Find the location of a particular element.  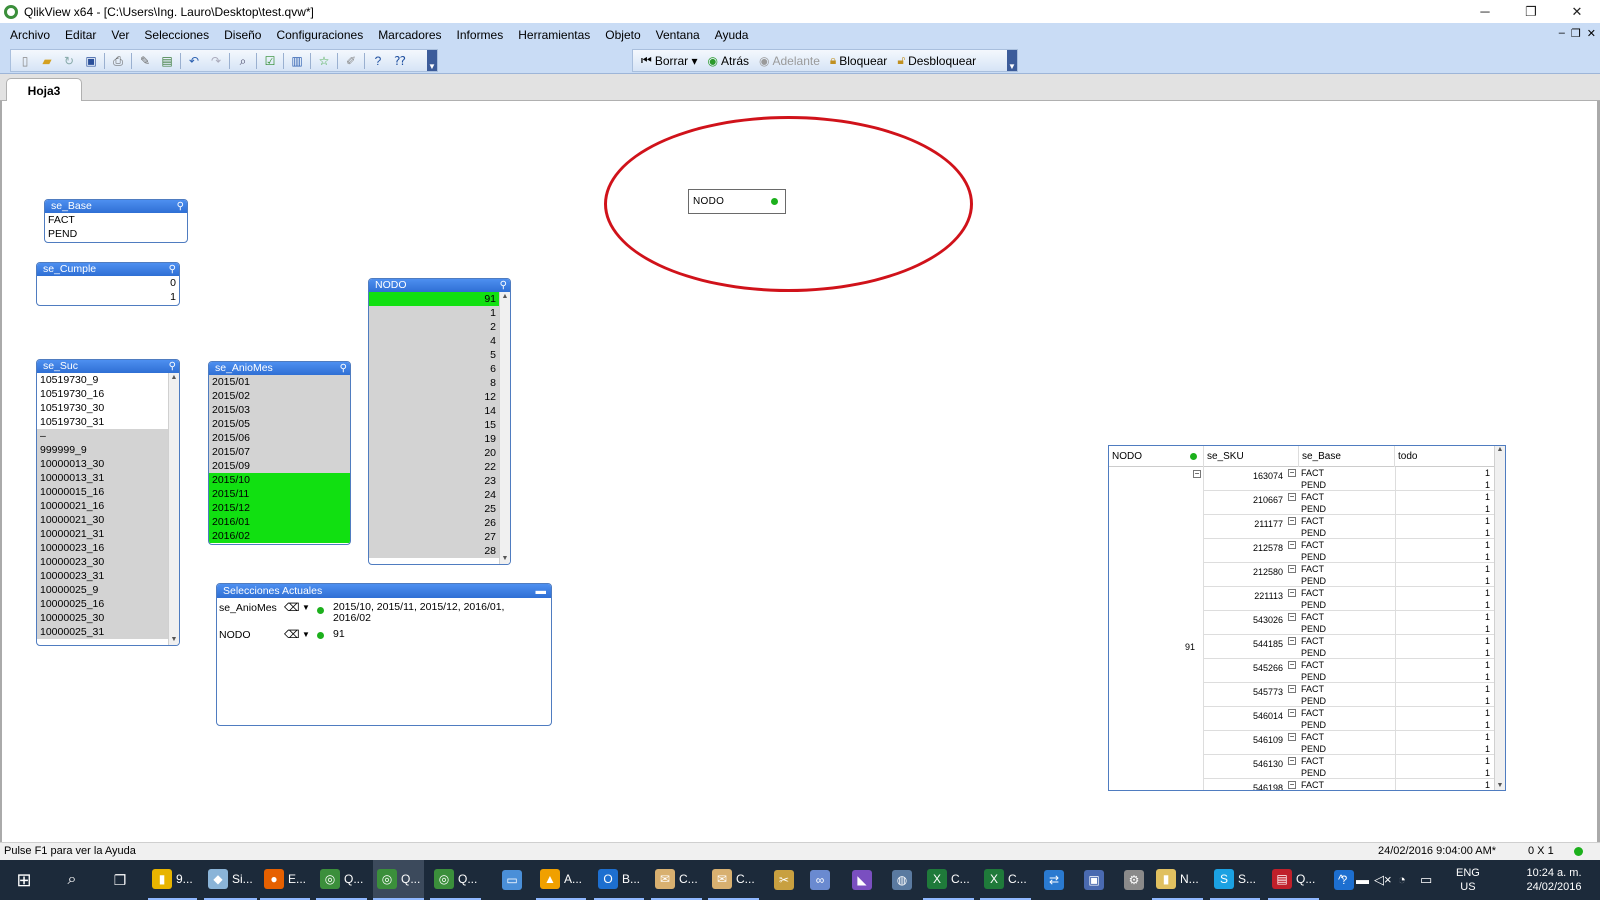

list-item: 2015/12 is located at coordinates (279, 508).